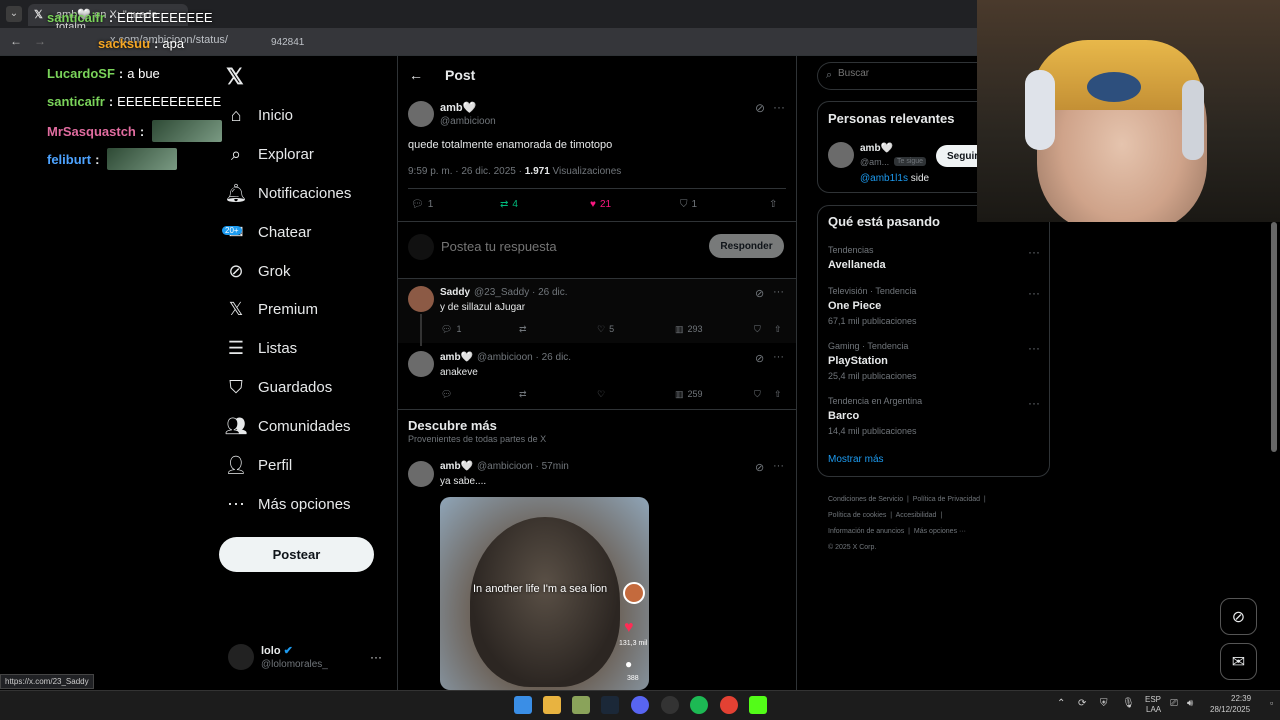 This screenshot has width=1280, height=720. What do you see at coordinates (640, 705) in the screenshot?
I see `discord-icon` at bounding box center [640, 705].